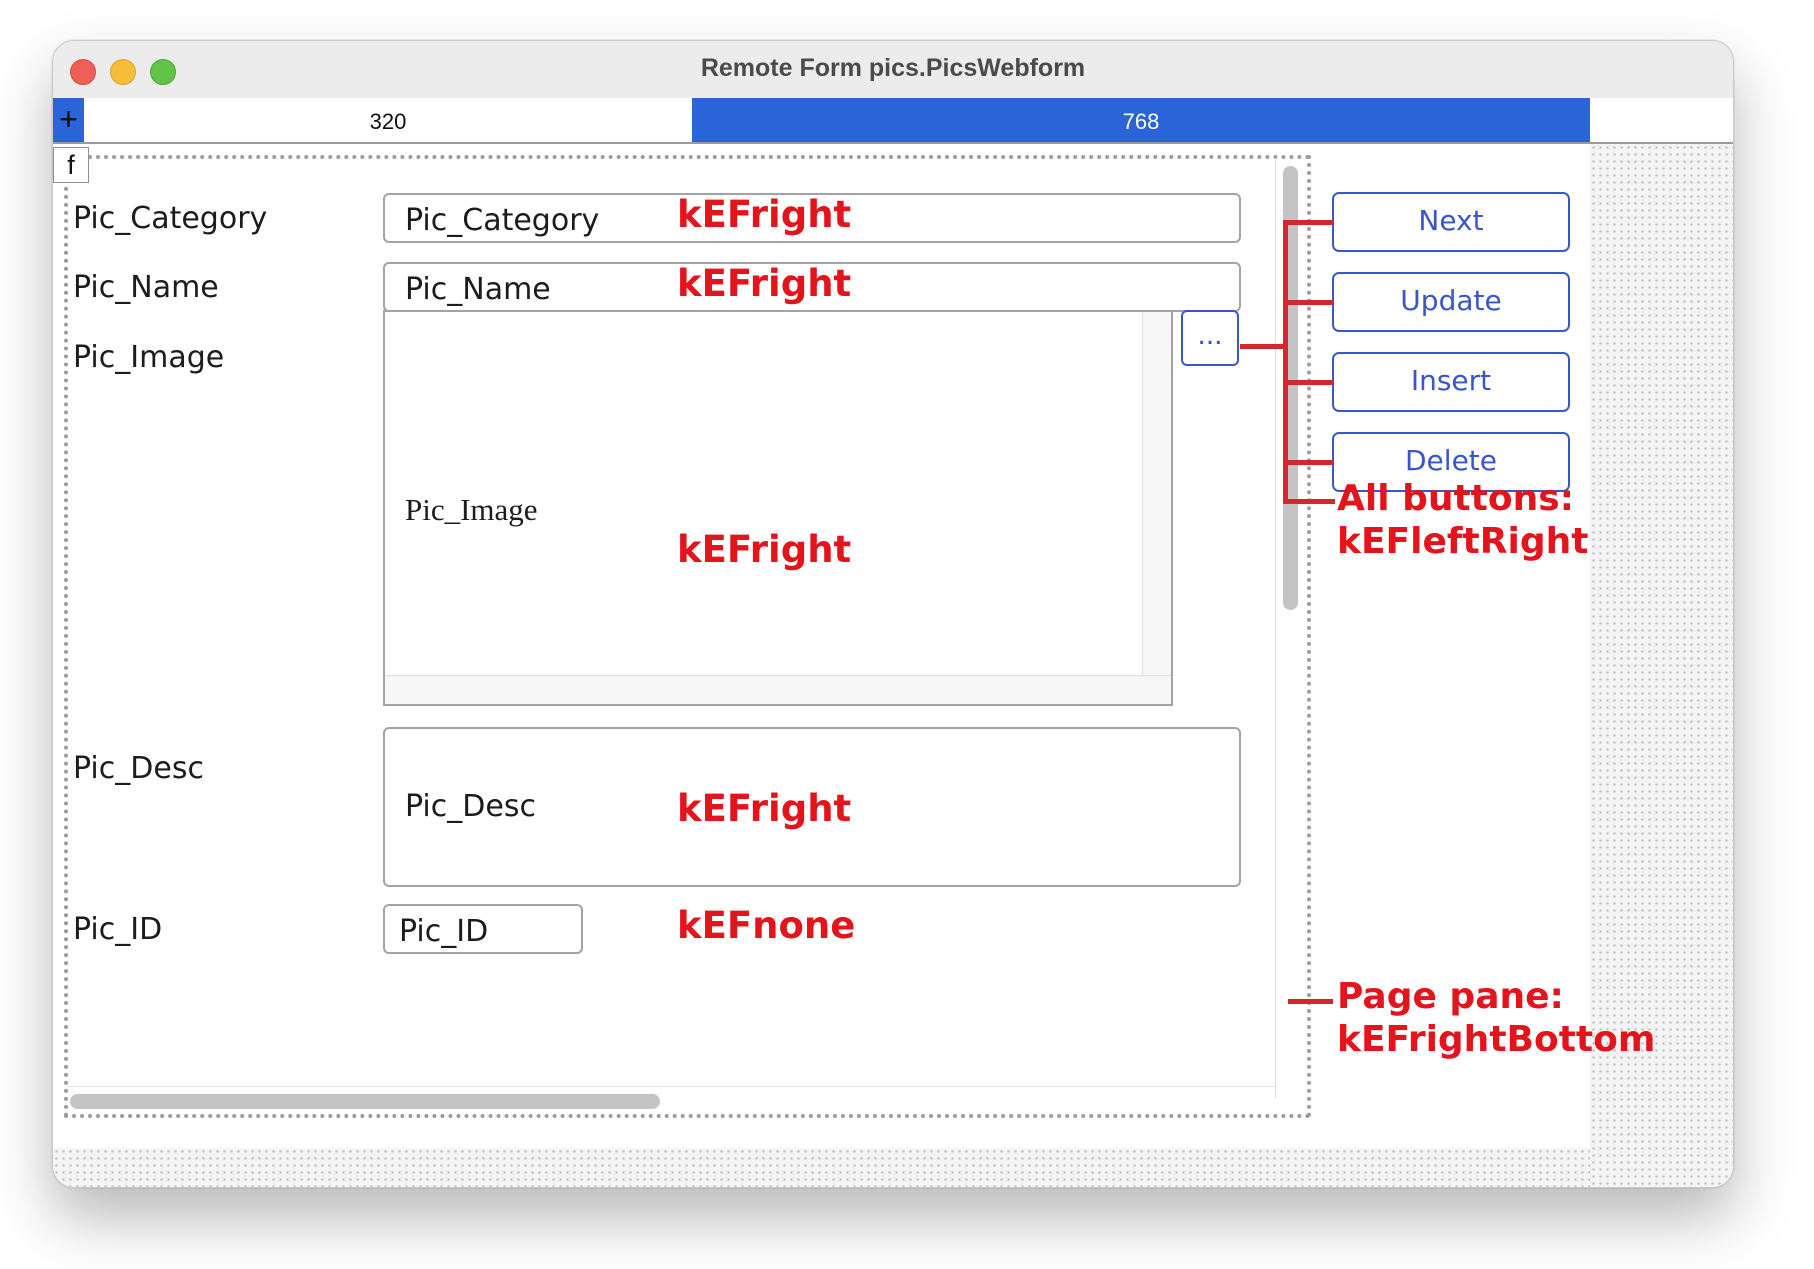  I want to click on update-button: Update, so click(1451, 302).